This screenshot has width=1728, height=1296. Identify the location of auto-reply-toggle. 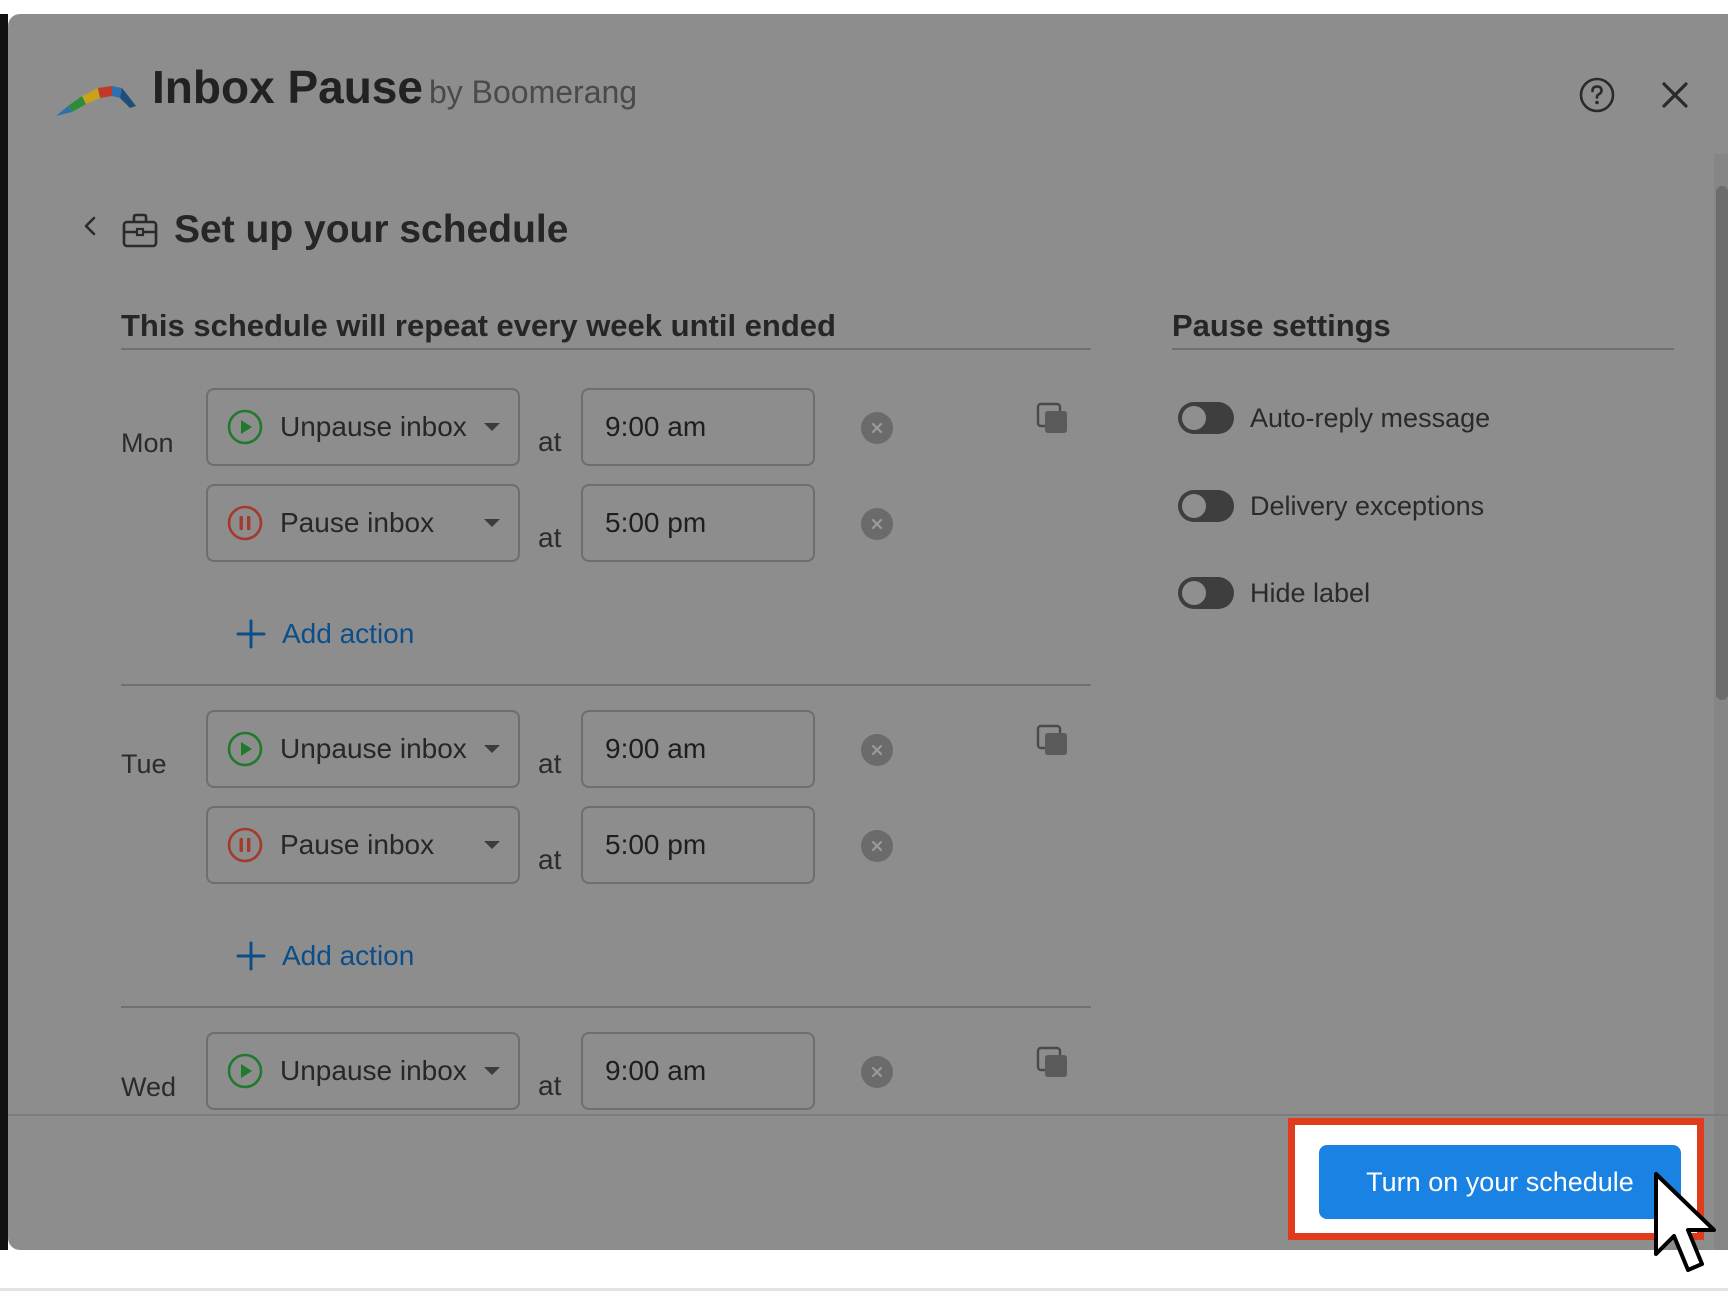
(1206, 418).